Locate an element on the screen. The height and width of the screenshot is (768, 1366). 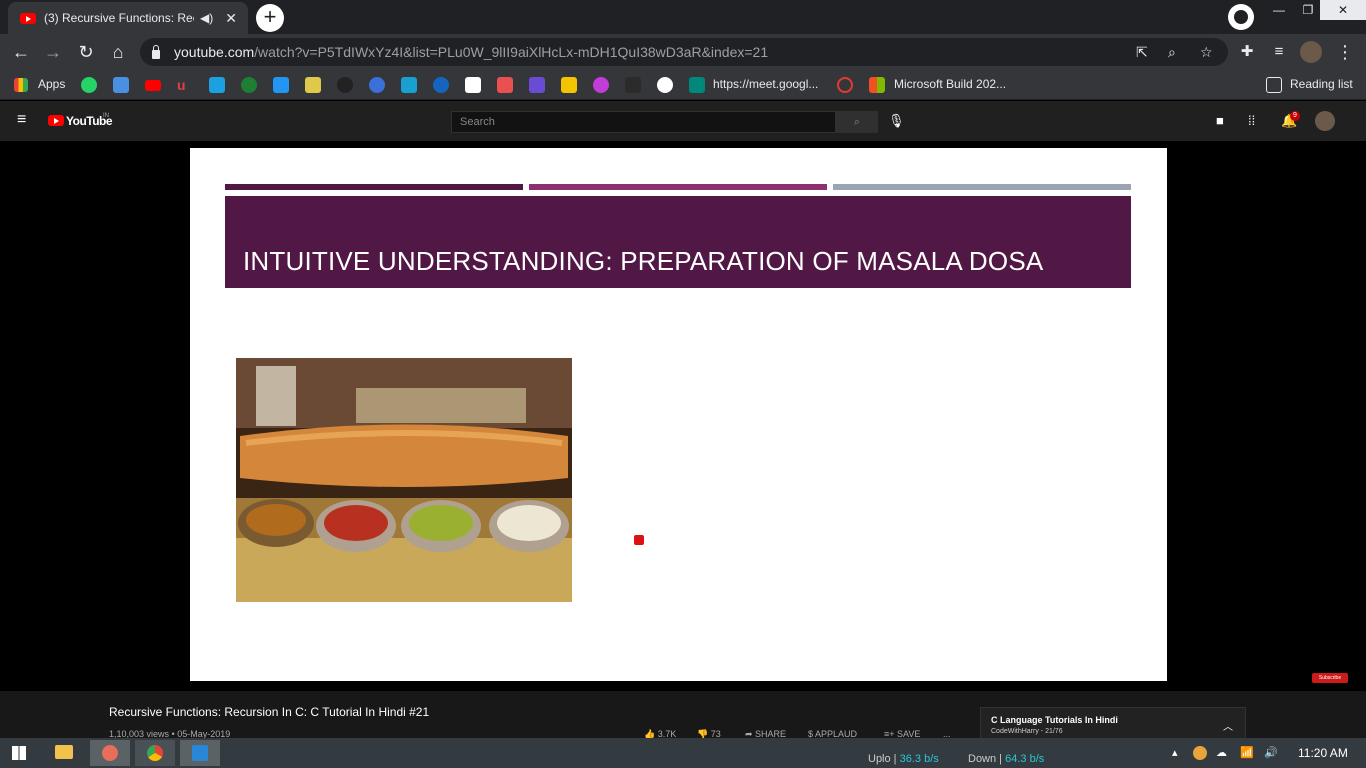
new-tab-button: + is located at coordinates (270, 18).